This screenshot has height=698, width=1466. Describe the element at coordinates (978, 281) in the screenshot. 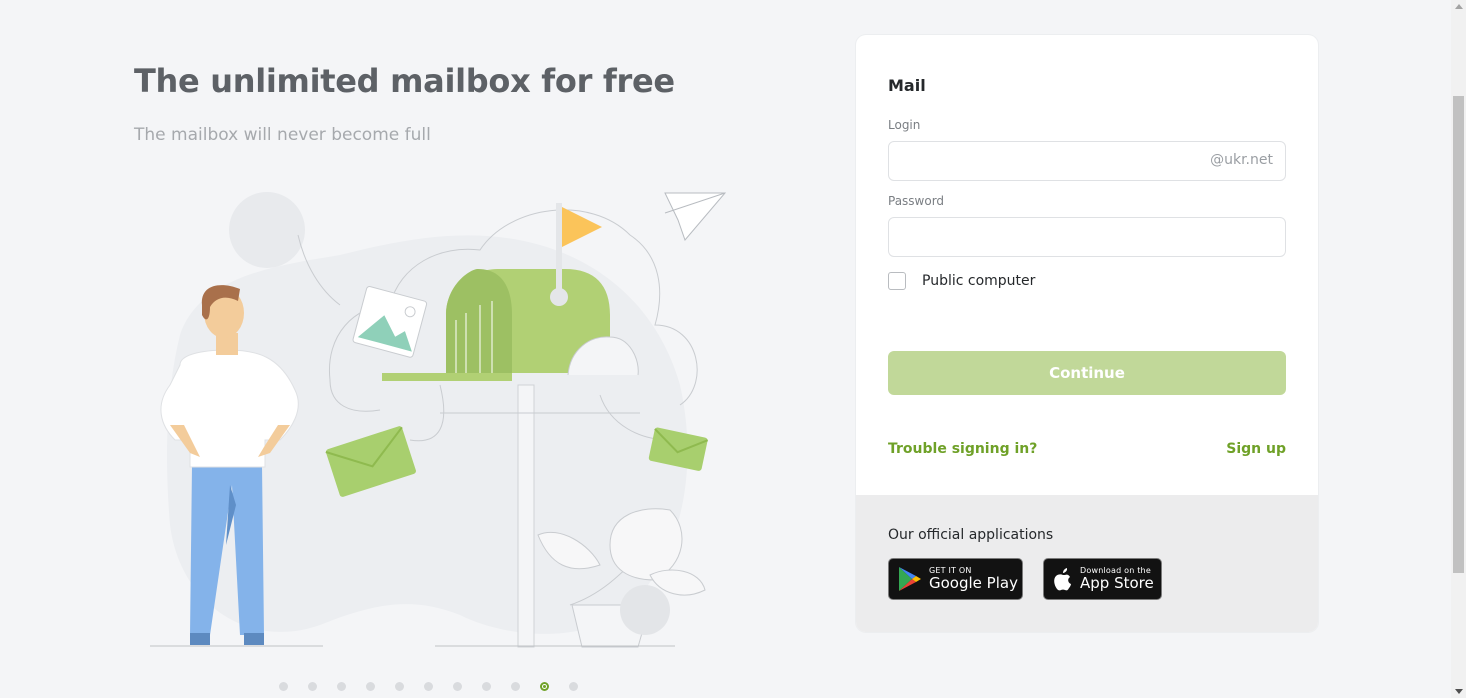

I see `public-computer-label: Public computer` at that location.